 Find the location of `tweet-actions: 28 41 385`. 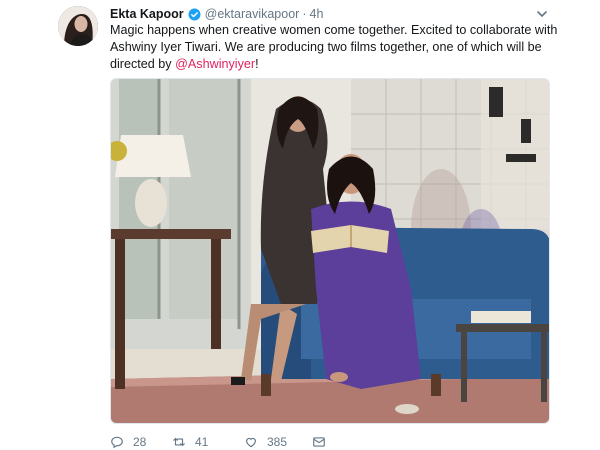

tweet-actions: 28 41 385 is located at coordinates (218, 442).